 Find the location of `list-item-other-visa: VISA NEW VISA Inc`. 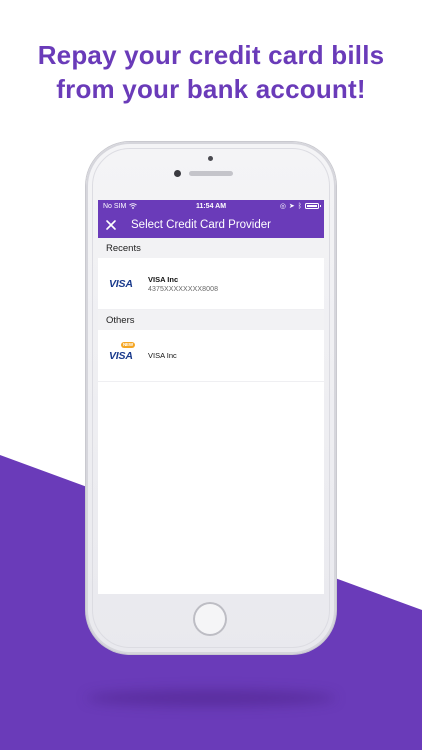

list-item-other-visa: VISA NEW VISA Inc is located at coordinates (211, 356).